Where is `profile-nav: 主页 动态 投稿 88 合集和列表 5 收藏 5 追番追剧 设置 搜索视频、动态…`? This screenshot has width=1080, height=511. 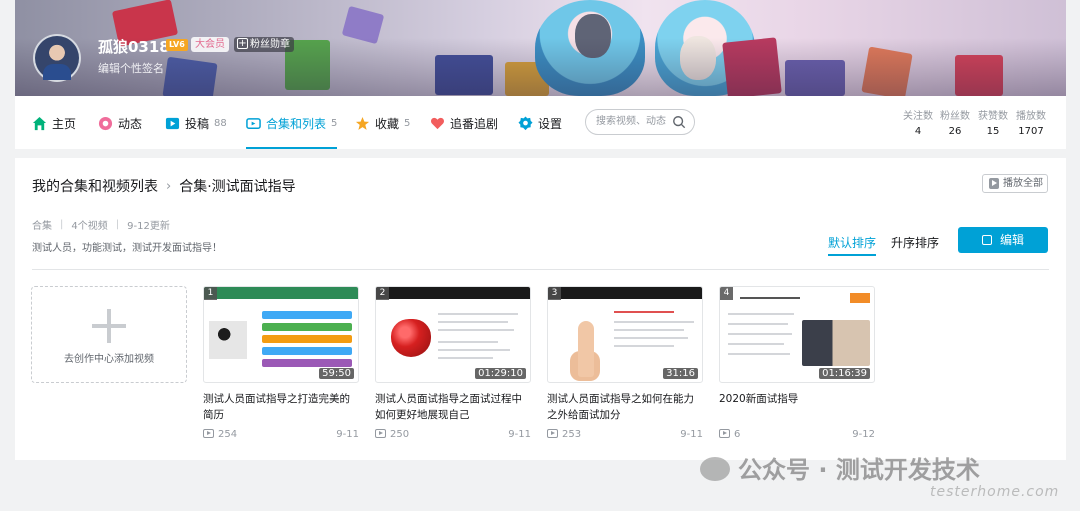
profile-nav: 主页 动态 投稿 88 合集和列表 5 收藏 5 追番追剧 设置 搜索视频、动态… is located at coordinates (540, 122).